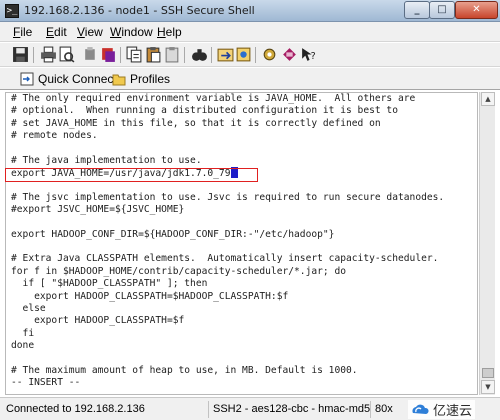 This screenshot has width=500, height=420. I want to click on watermark: 亿速云, so click(442, 409).